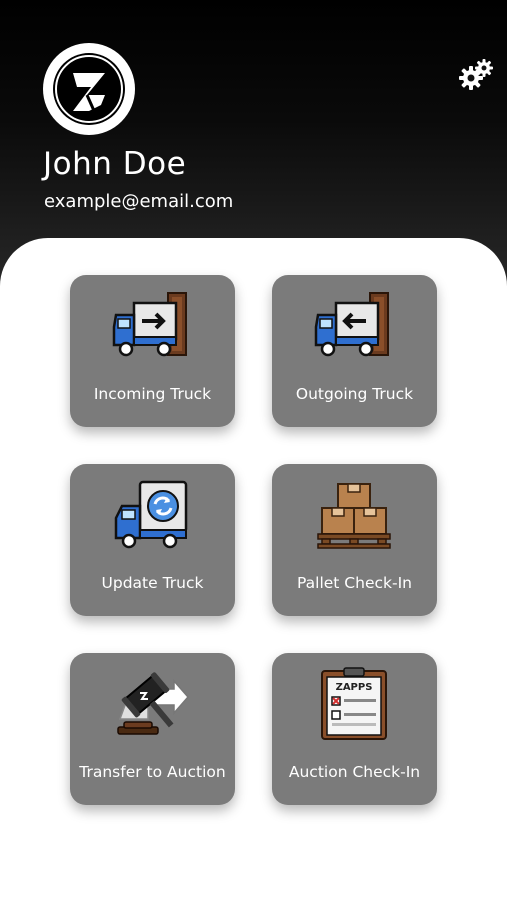 The image size is (507, 900). I want to click on update-truck-button: Update Truck, so click(152, 540).